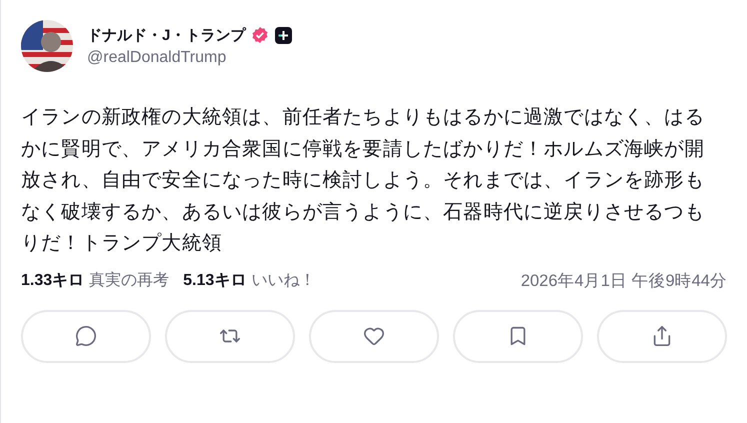 This screenshot has height=423, width=747. I want to click on heart-icon, so click(374, 336).